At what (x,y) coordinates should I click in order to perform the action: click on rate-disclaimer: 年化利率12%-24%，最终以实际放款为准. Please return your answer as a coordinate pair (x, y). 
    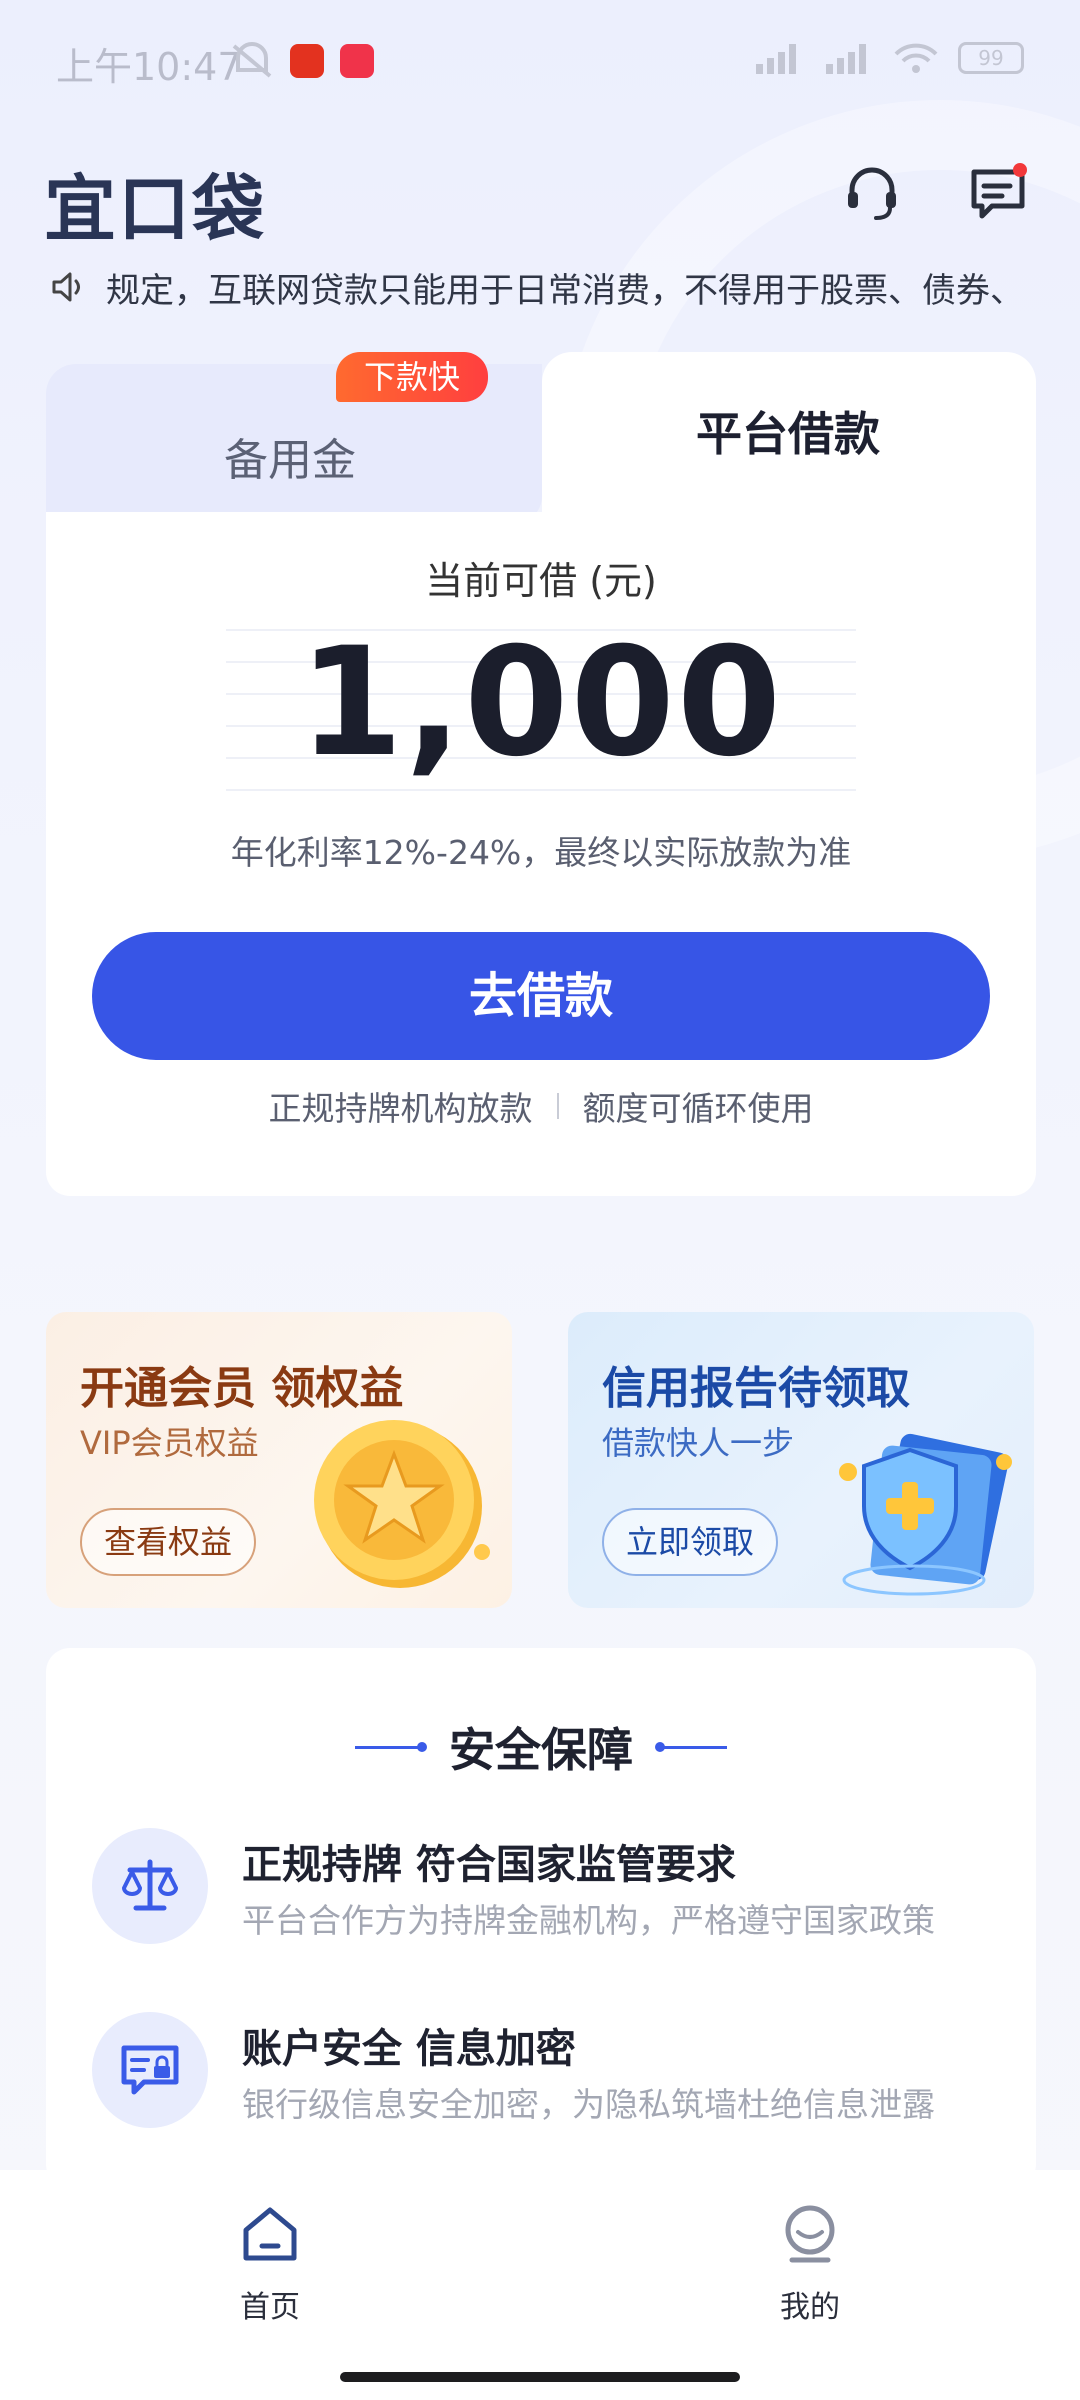
    Looking at the image, I should click on (541, 852).